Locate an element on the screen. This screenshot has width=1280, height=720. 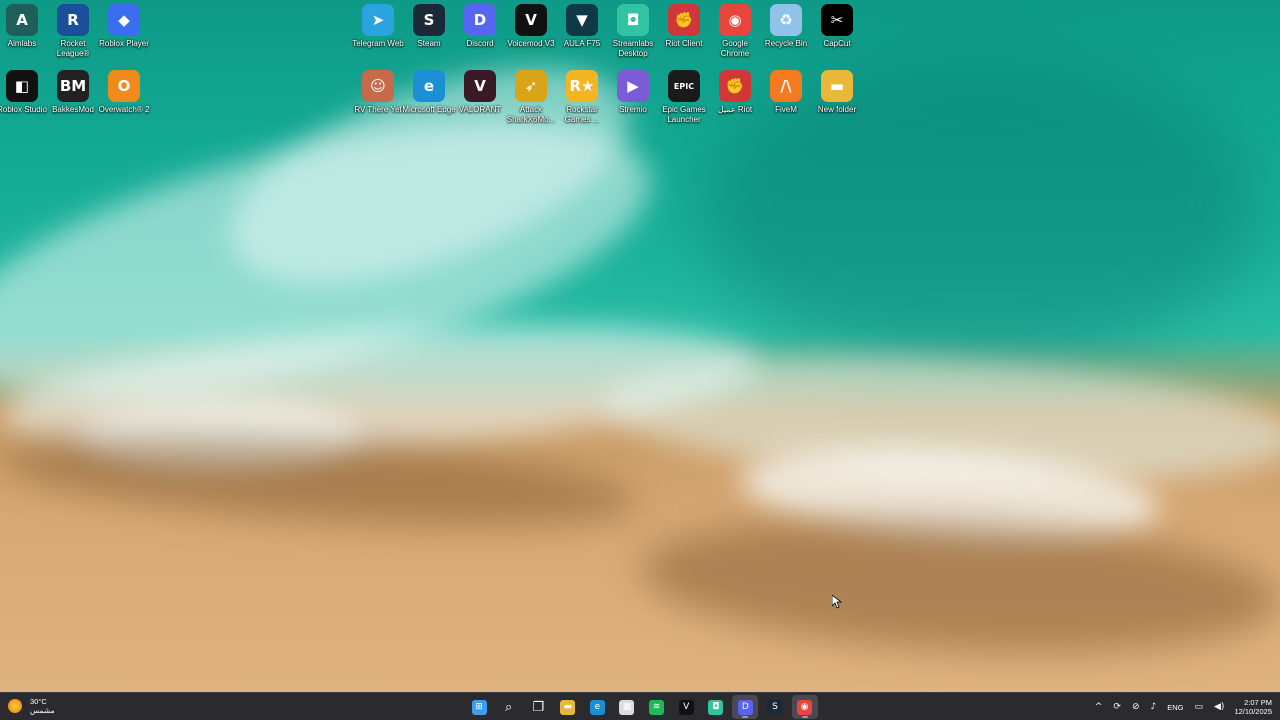
rocket-league-icon: R is located at coordinates (73, 20).